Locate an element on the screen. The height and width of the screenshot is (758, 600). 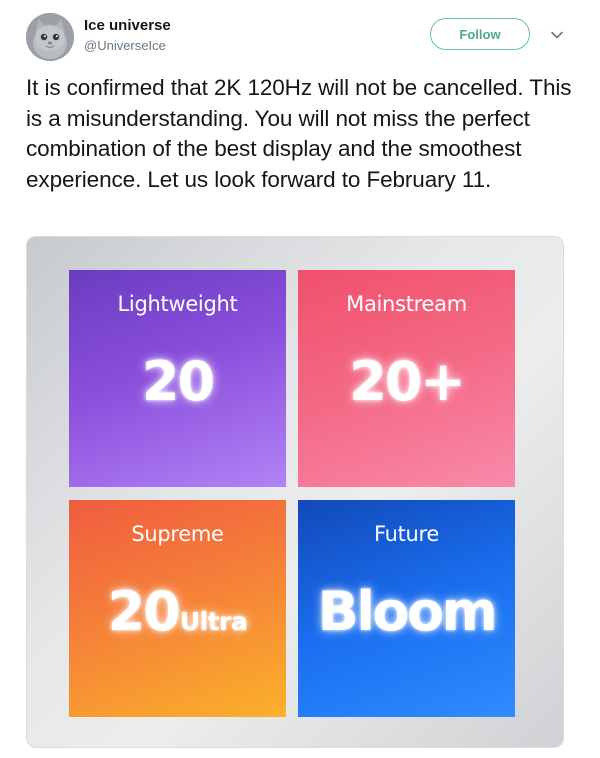
tile-value-suffix: Ultra is located at coordinates (213, 621).